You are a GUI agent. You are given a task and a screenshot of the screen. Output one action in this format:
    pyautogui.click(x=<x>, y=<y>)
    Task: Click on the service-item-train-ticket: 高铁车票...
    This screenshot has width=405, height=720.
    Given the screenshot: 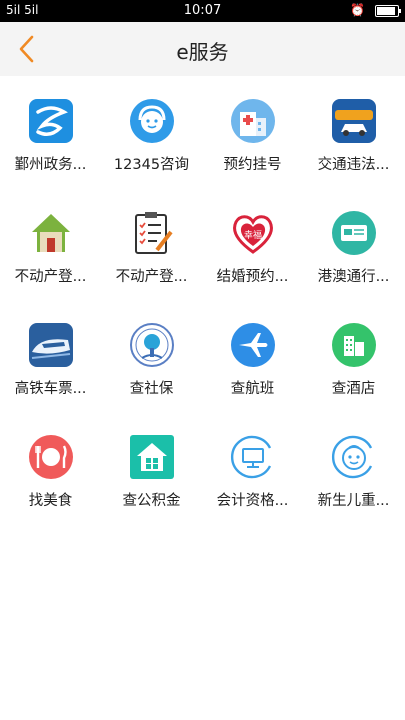 What is the action you would take?
    pyautogui.click(x=50, y=356)
    